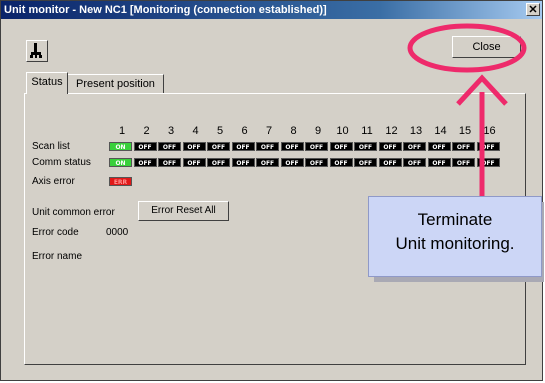  What do you see at coordinates (467, 109) in the screenshot?
I see `annotation-overlay` at bounding box center [467, 109].